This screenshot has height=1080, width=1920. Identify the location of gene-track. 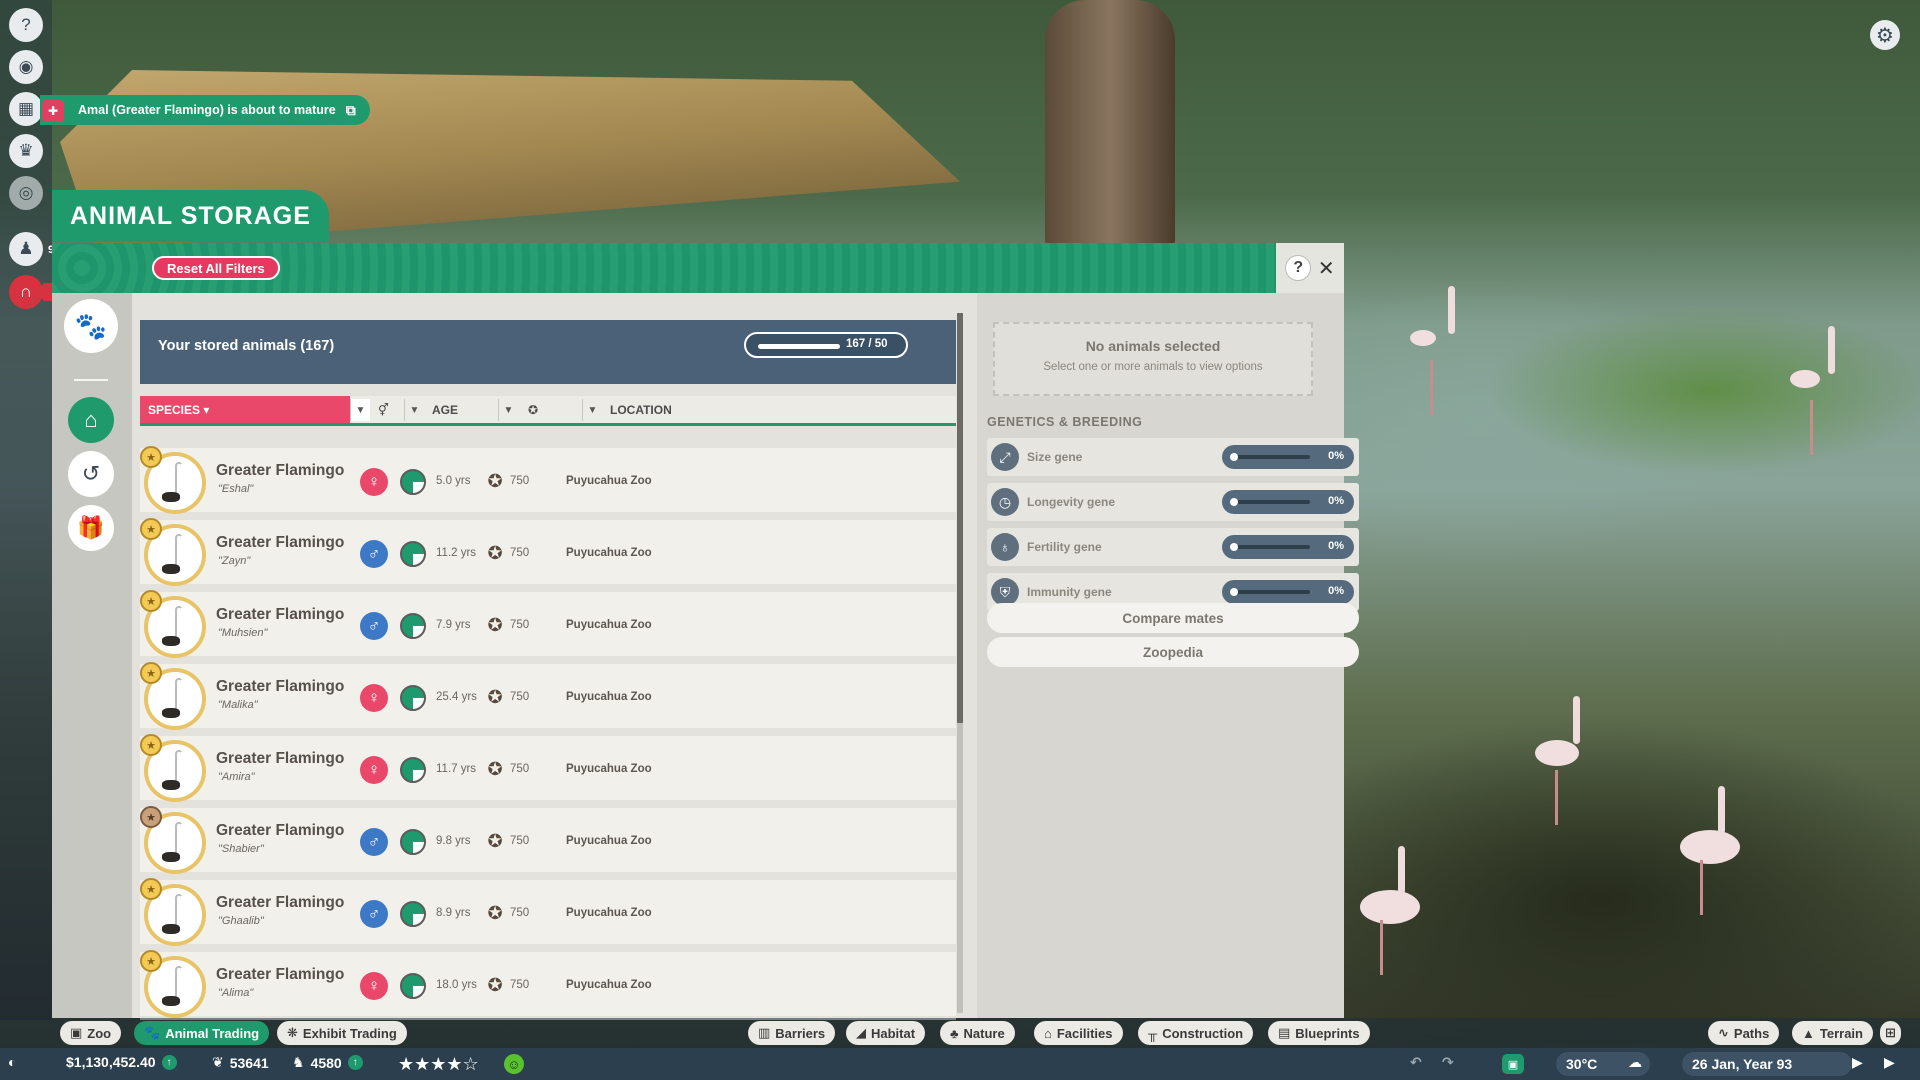
(1271, 547).